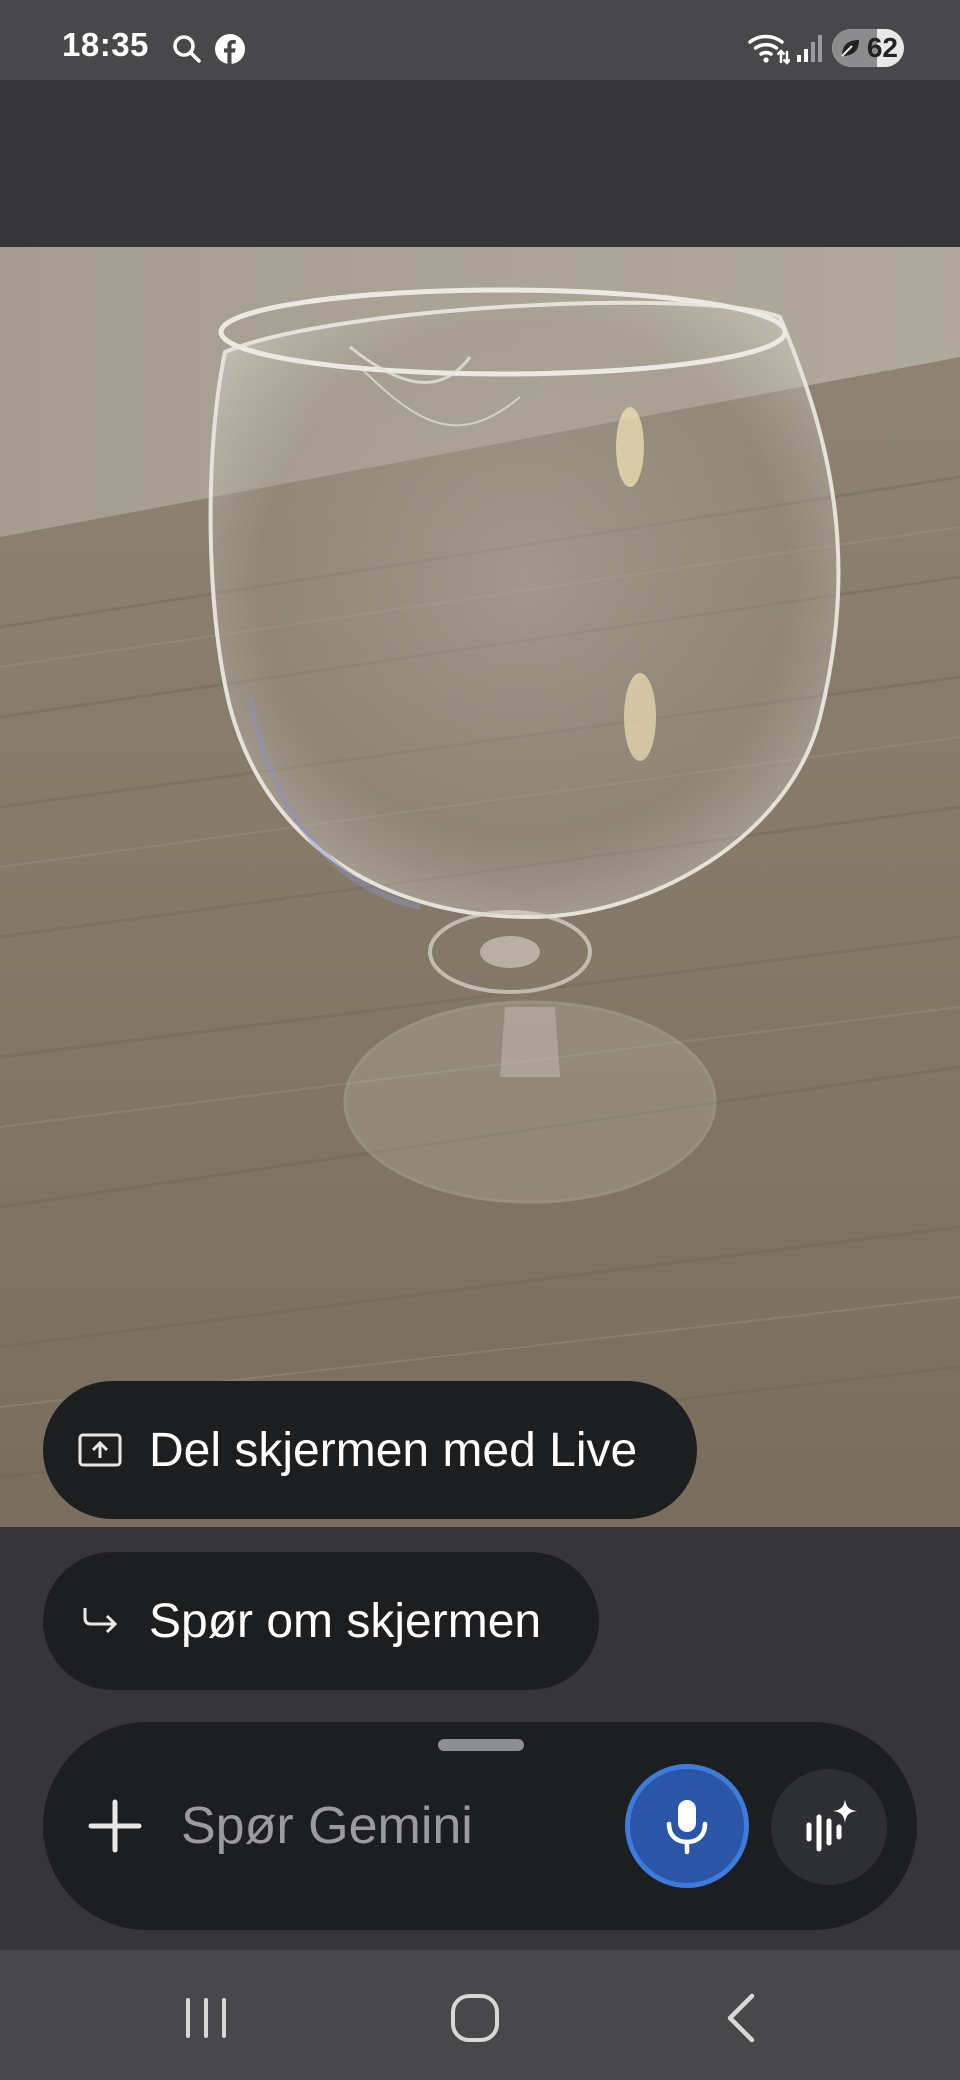 This screenshot has width=960, height=2080. Describe the element at coordinates (744, 2018) in the screenshot. I see `back-icon` at that location.